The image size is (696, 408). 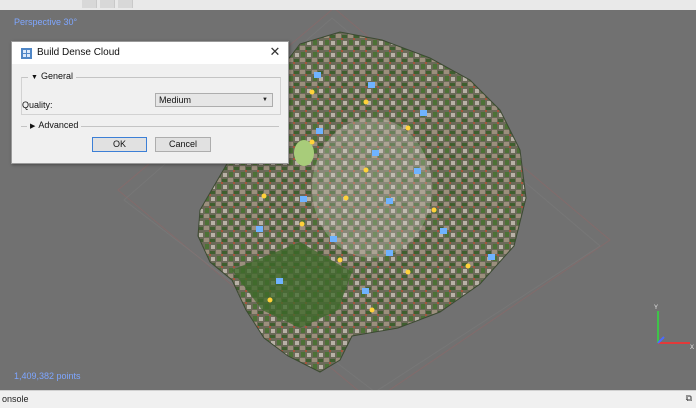 What do you see at coordinates (34, 77) in the screenshot?
I see `triangle-down-icon: ▼` at bounding box center [34, 77].